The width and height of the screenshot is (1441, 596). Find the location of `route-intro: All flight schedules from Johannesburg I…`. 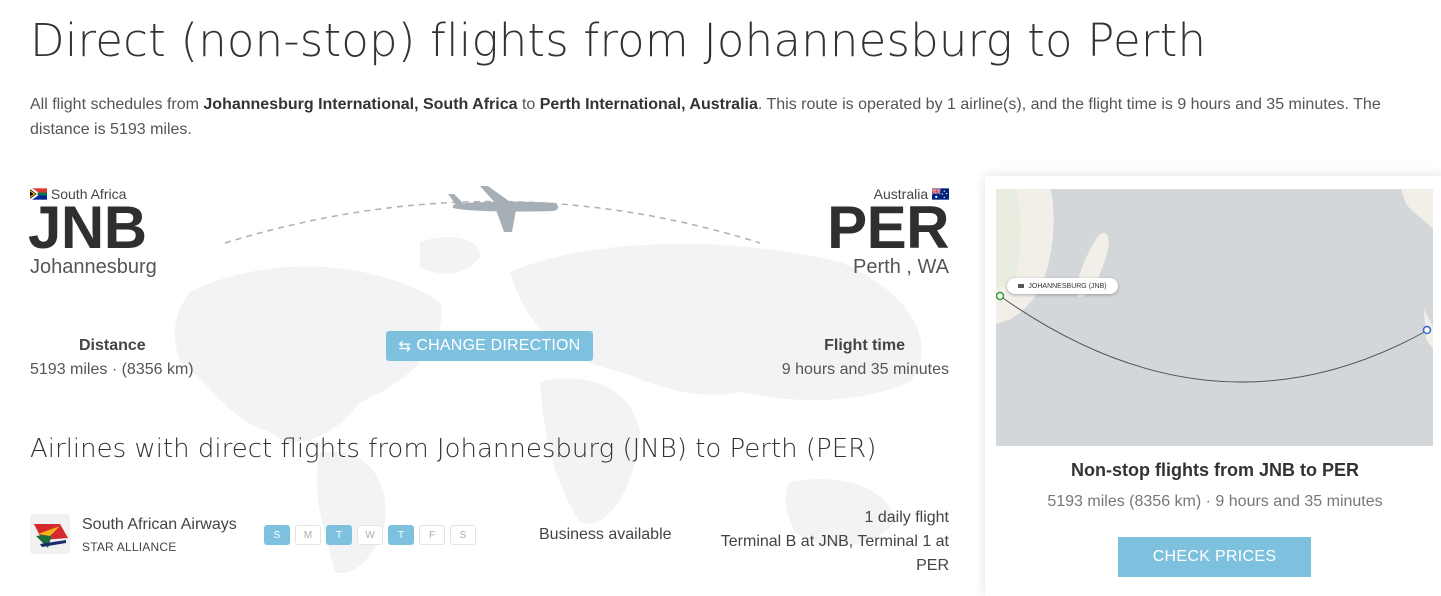

route-intro: All flight schedules from Johannesburg I… is located at coordinates (705, 117).